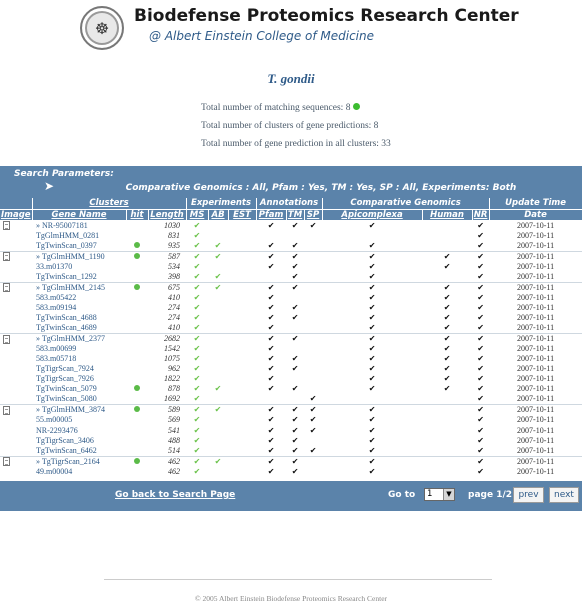 This screenshot has width=582, height=603. Describe the element at coordinates (79, 256) in the screenshot. I see `gene-name-link: » TgGlmHMM_1190` at that location.